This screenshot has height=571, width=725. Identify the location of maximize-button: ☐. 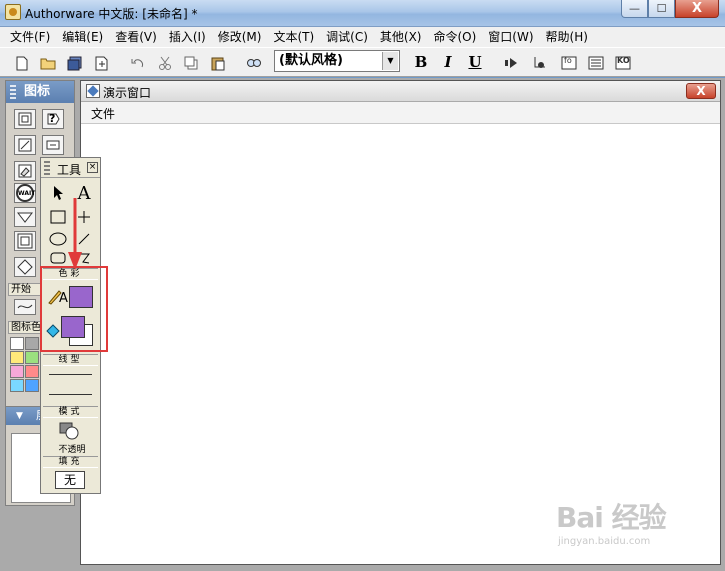
(661, 9).